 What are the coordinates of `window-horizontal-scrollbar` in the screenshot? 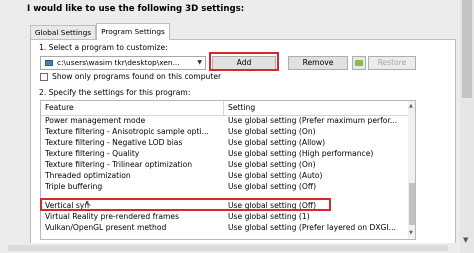 It's located at (230, 248).